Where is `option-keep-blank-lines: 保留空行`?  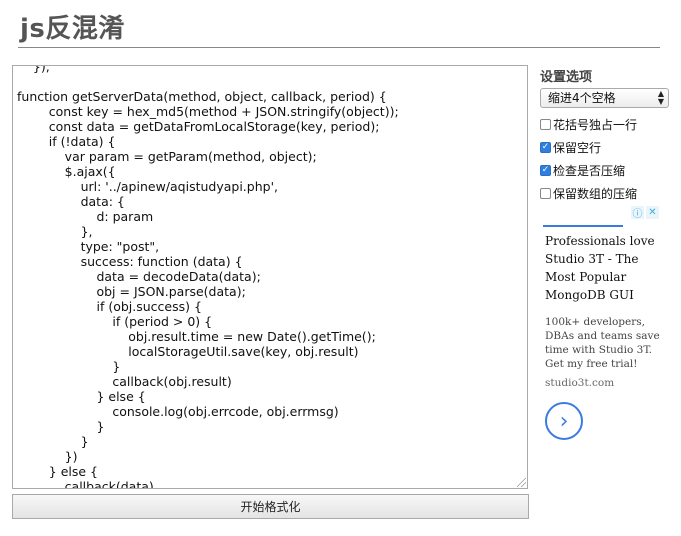 option-keep-blank-lines: 保留空行 is located at coordinates (570, 147).